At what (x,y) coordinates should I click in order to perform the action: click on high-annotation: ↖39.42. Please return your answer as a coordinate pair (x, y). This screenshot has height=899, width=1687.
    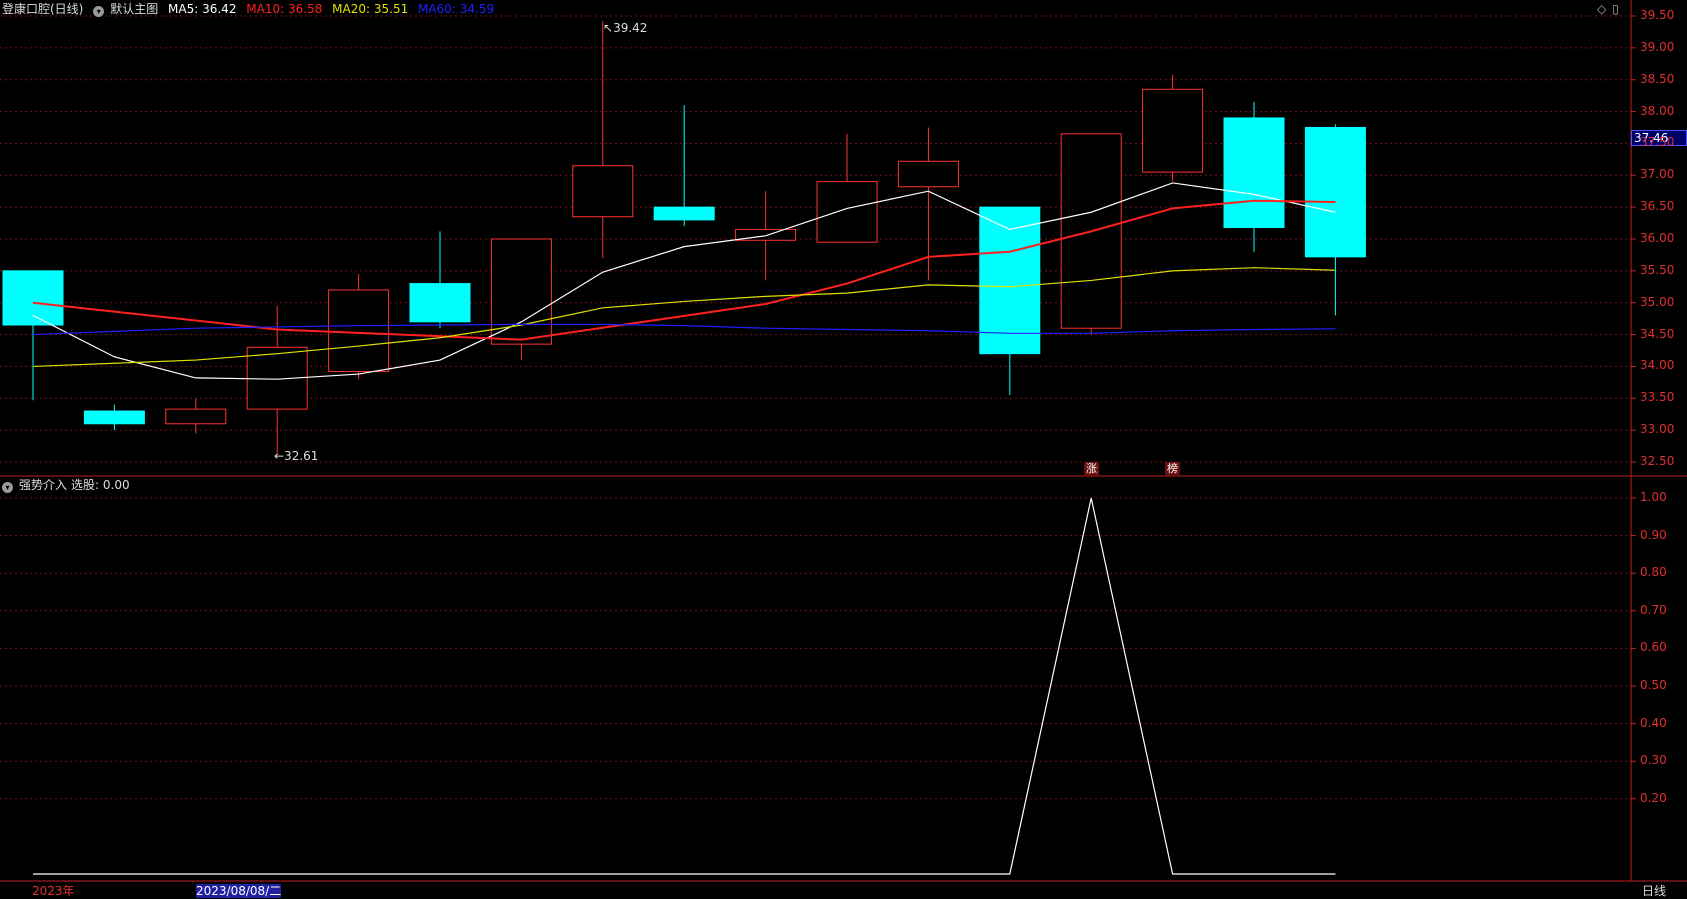
    Looking at the image, I should click on (625, 28).